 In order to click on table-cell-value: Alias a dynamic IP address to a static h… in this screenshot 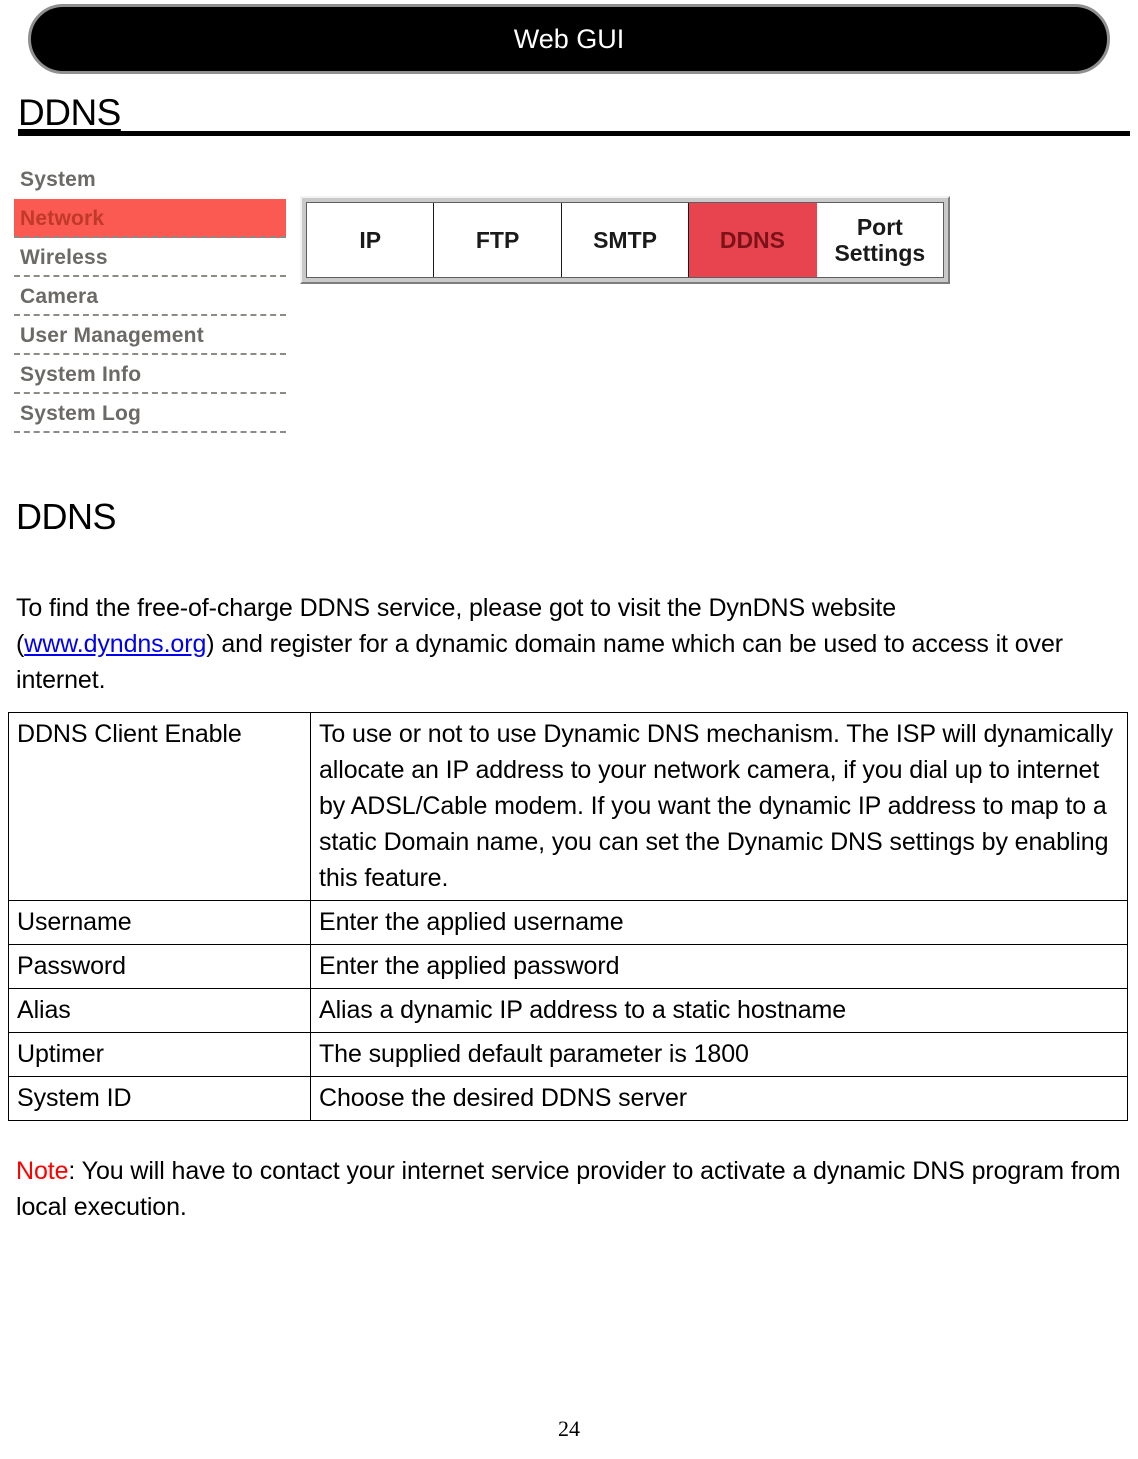, I will do `click(719, 1010)`.